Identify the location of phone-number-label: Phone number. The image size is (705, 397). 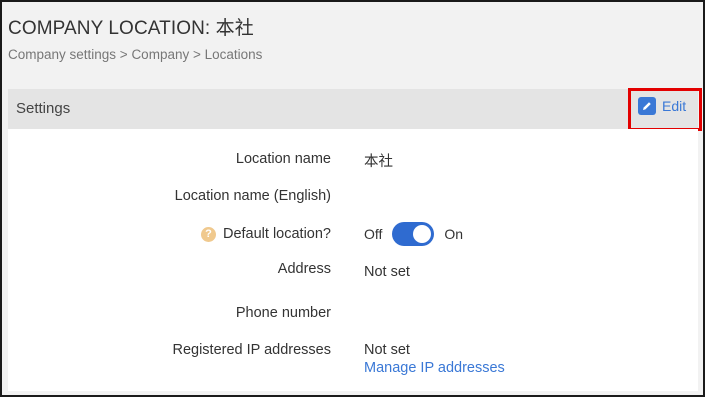
(283, 313).